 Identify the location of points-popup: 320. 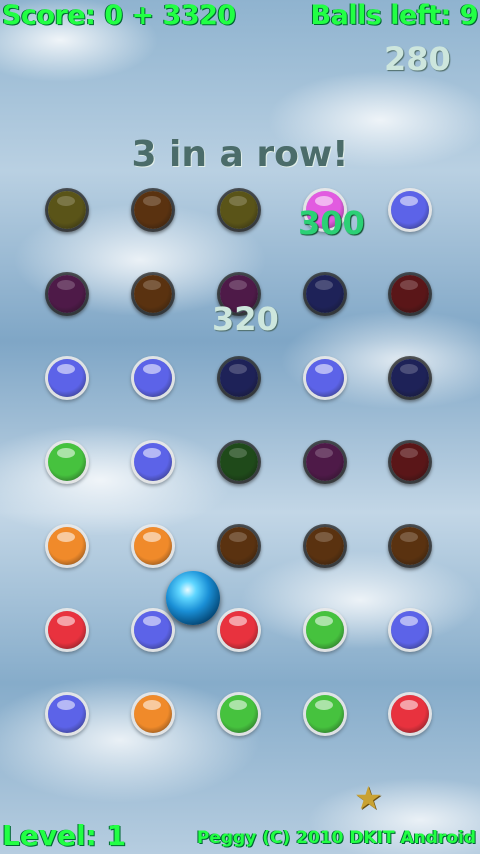
(245, 319).